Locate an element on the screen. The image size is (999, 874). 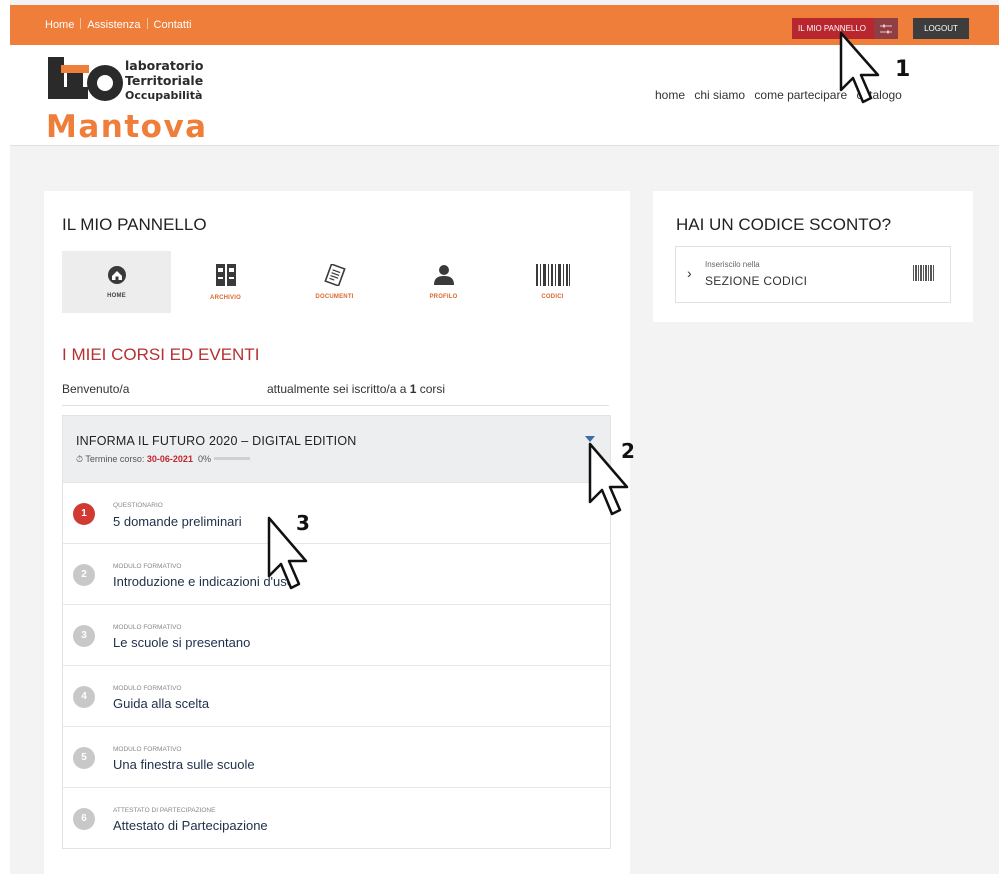
item-title: Guida alla scelta is located at coordinates (161, 703).